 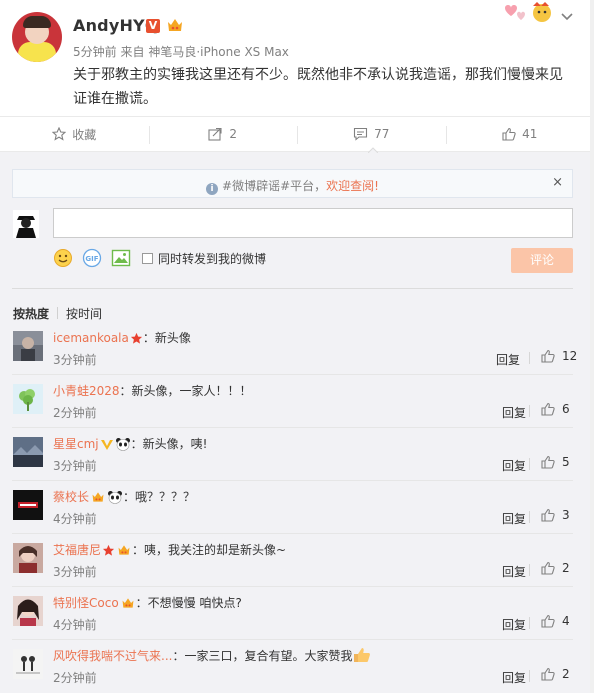 What do you see at coordinates (153, 26) in the screenshot?
I see `verified-v-badge: V` at bounding box center [153, 26].